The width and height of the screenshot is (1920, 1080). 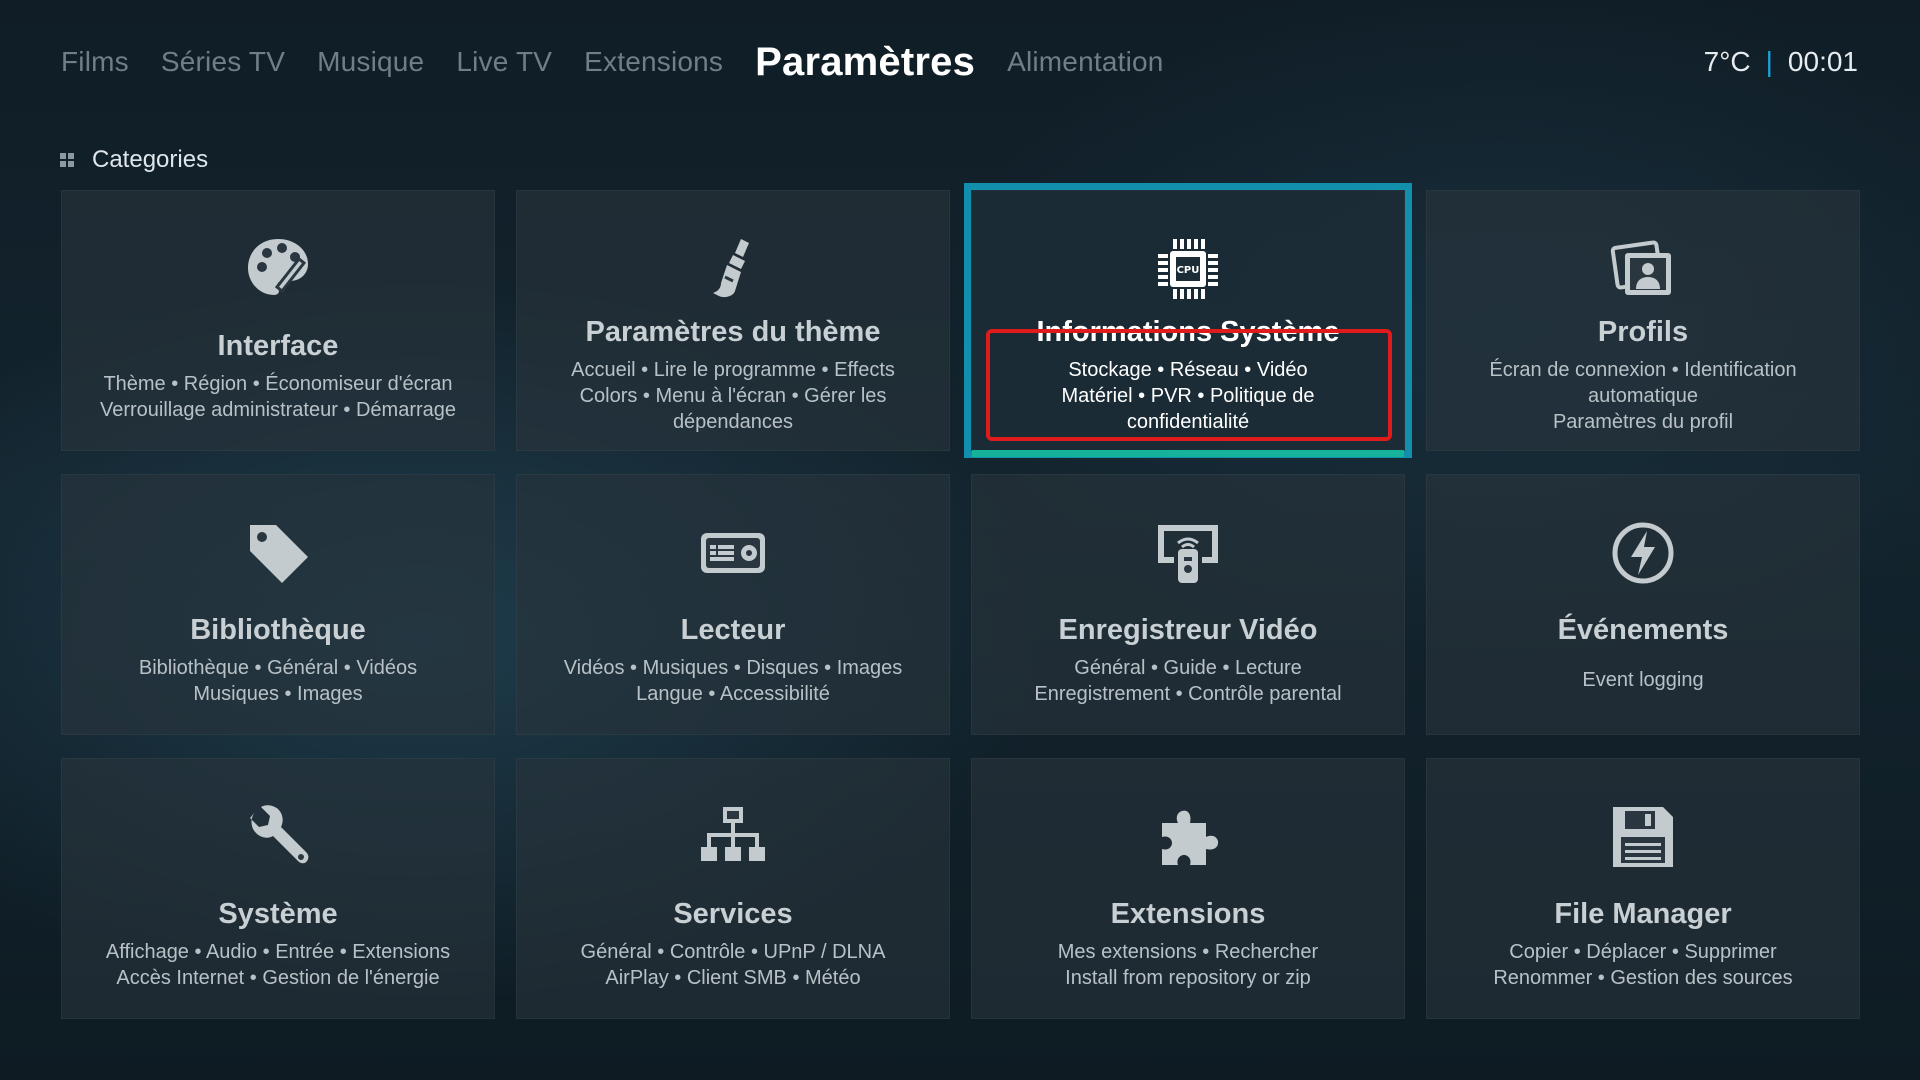 What do you see at coordinates (1188, 630) in the screenshot?
I see `tile-title: Enregistreur Vidéo` at bounding box center [1188, 630].